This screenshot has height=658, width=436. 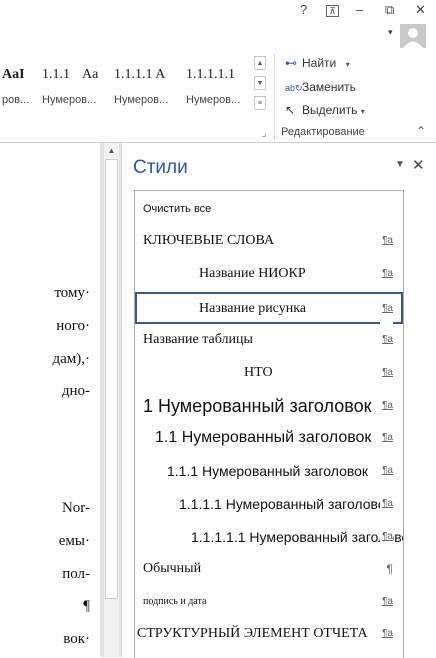 I want to click on scrollbar-thumb, so click(x=111, y=379).